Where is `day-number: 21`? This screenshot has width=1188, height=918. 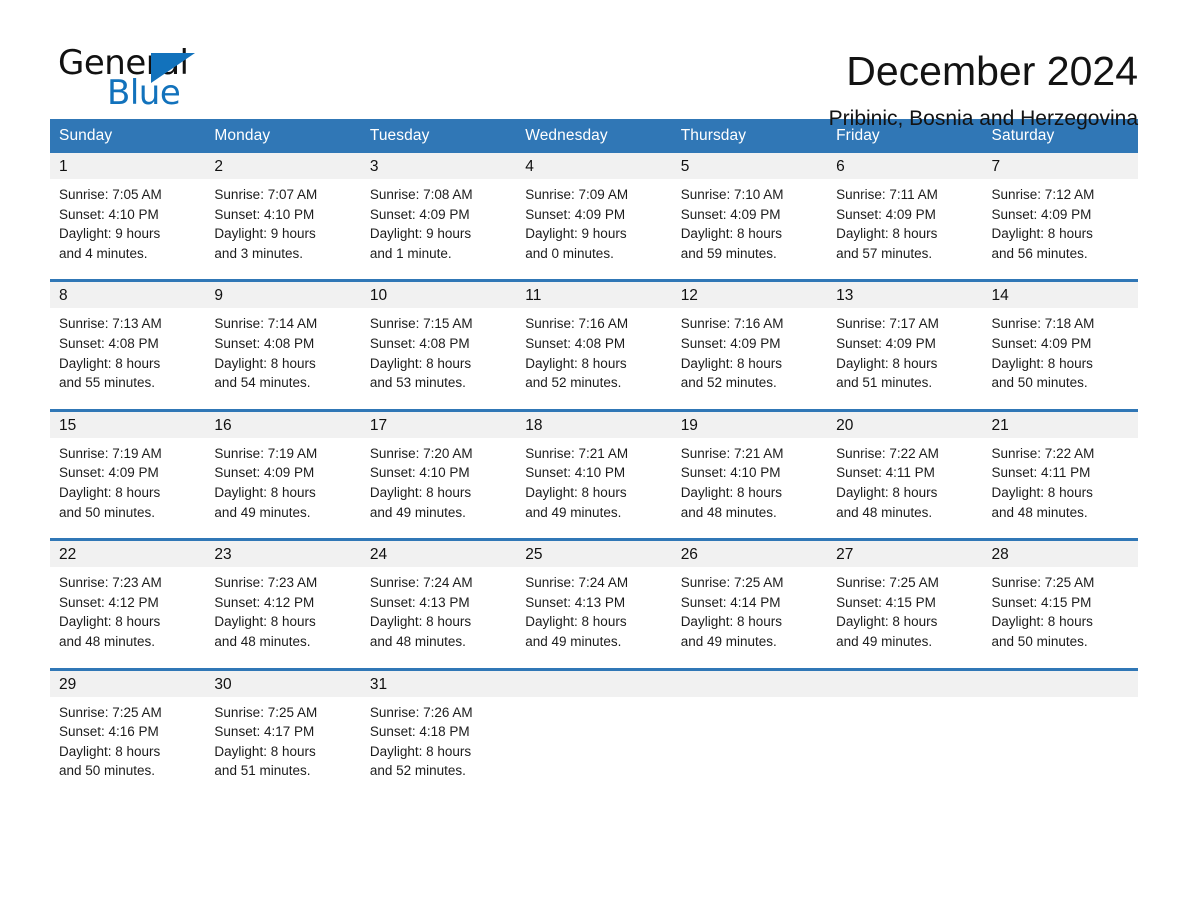 day-number: 21 is located at coordinates (1060, 423).